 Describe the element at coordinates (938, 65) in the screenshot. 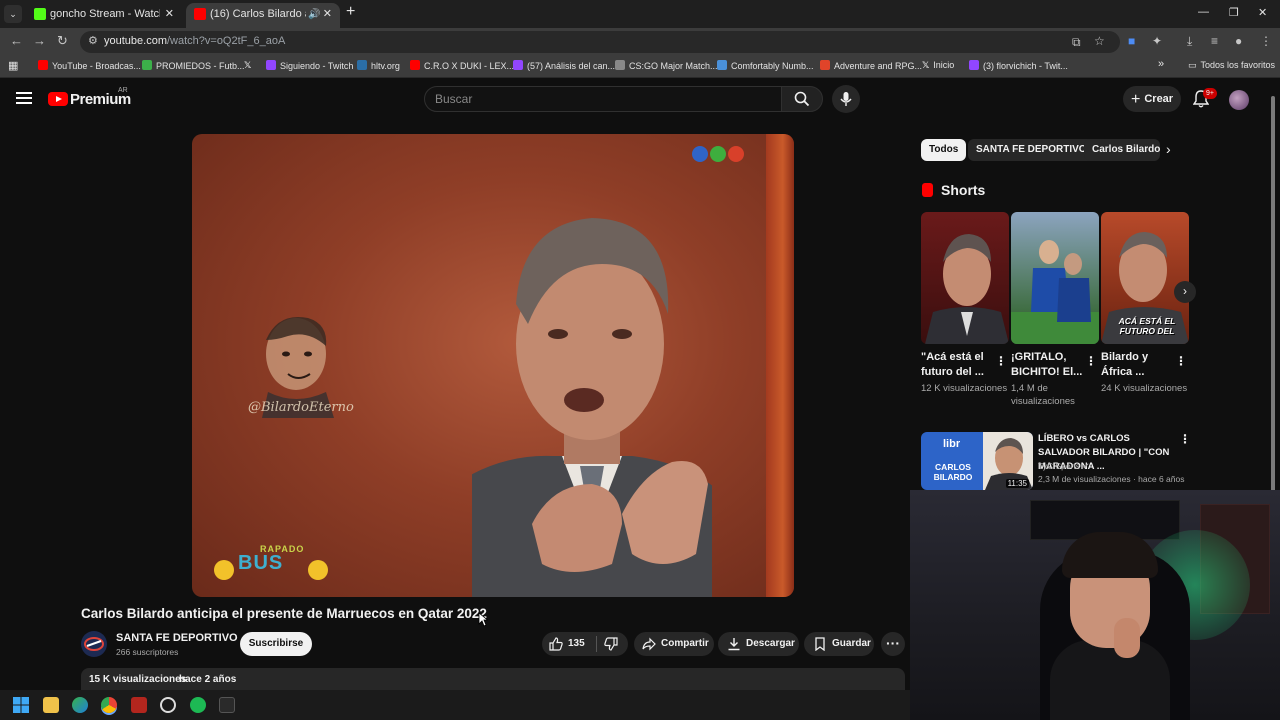

I see `bookmark-item: 𝕏 Inicio` at that location.